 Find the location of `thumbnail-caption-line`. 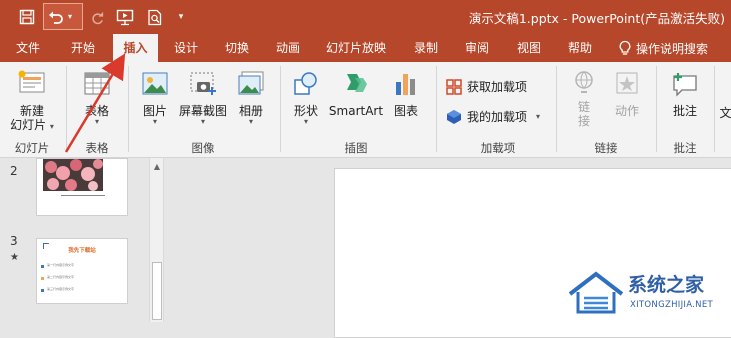

thumbnail-caption-line is located at coordinates (83, 195).